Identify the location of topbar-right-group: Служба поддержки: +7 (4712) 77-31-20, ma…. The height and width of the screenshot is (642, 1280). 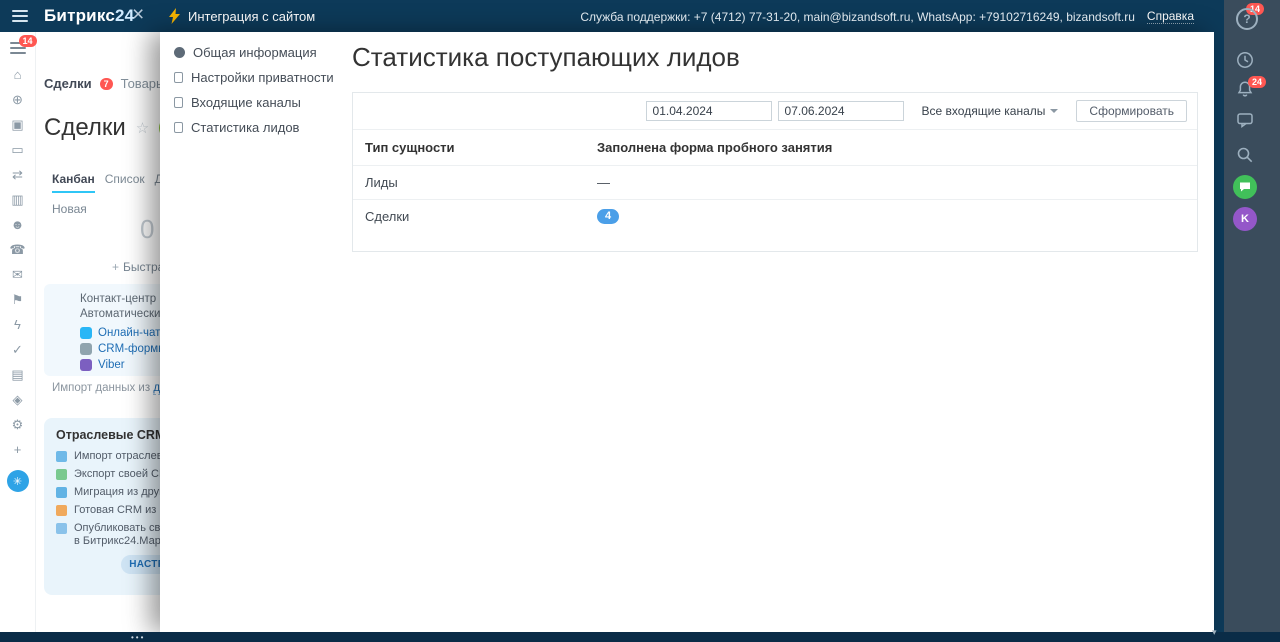
(887, 16).